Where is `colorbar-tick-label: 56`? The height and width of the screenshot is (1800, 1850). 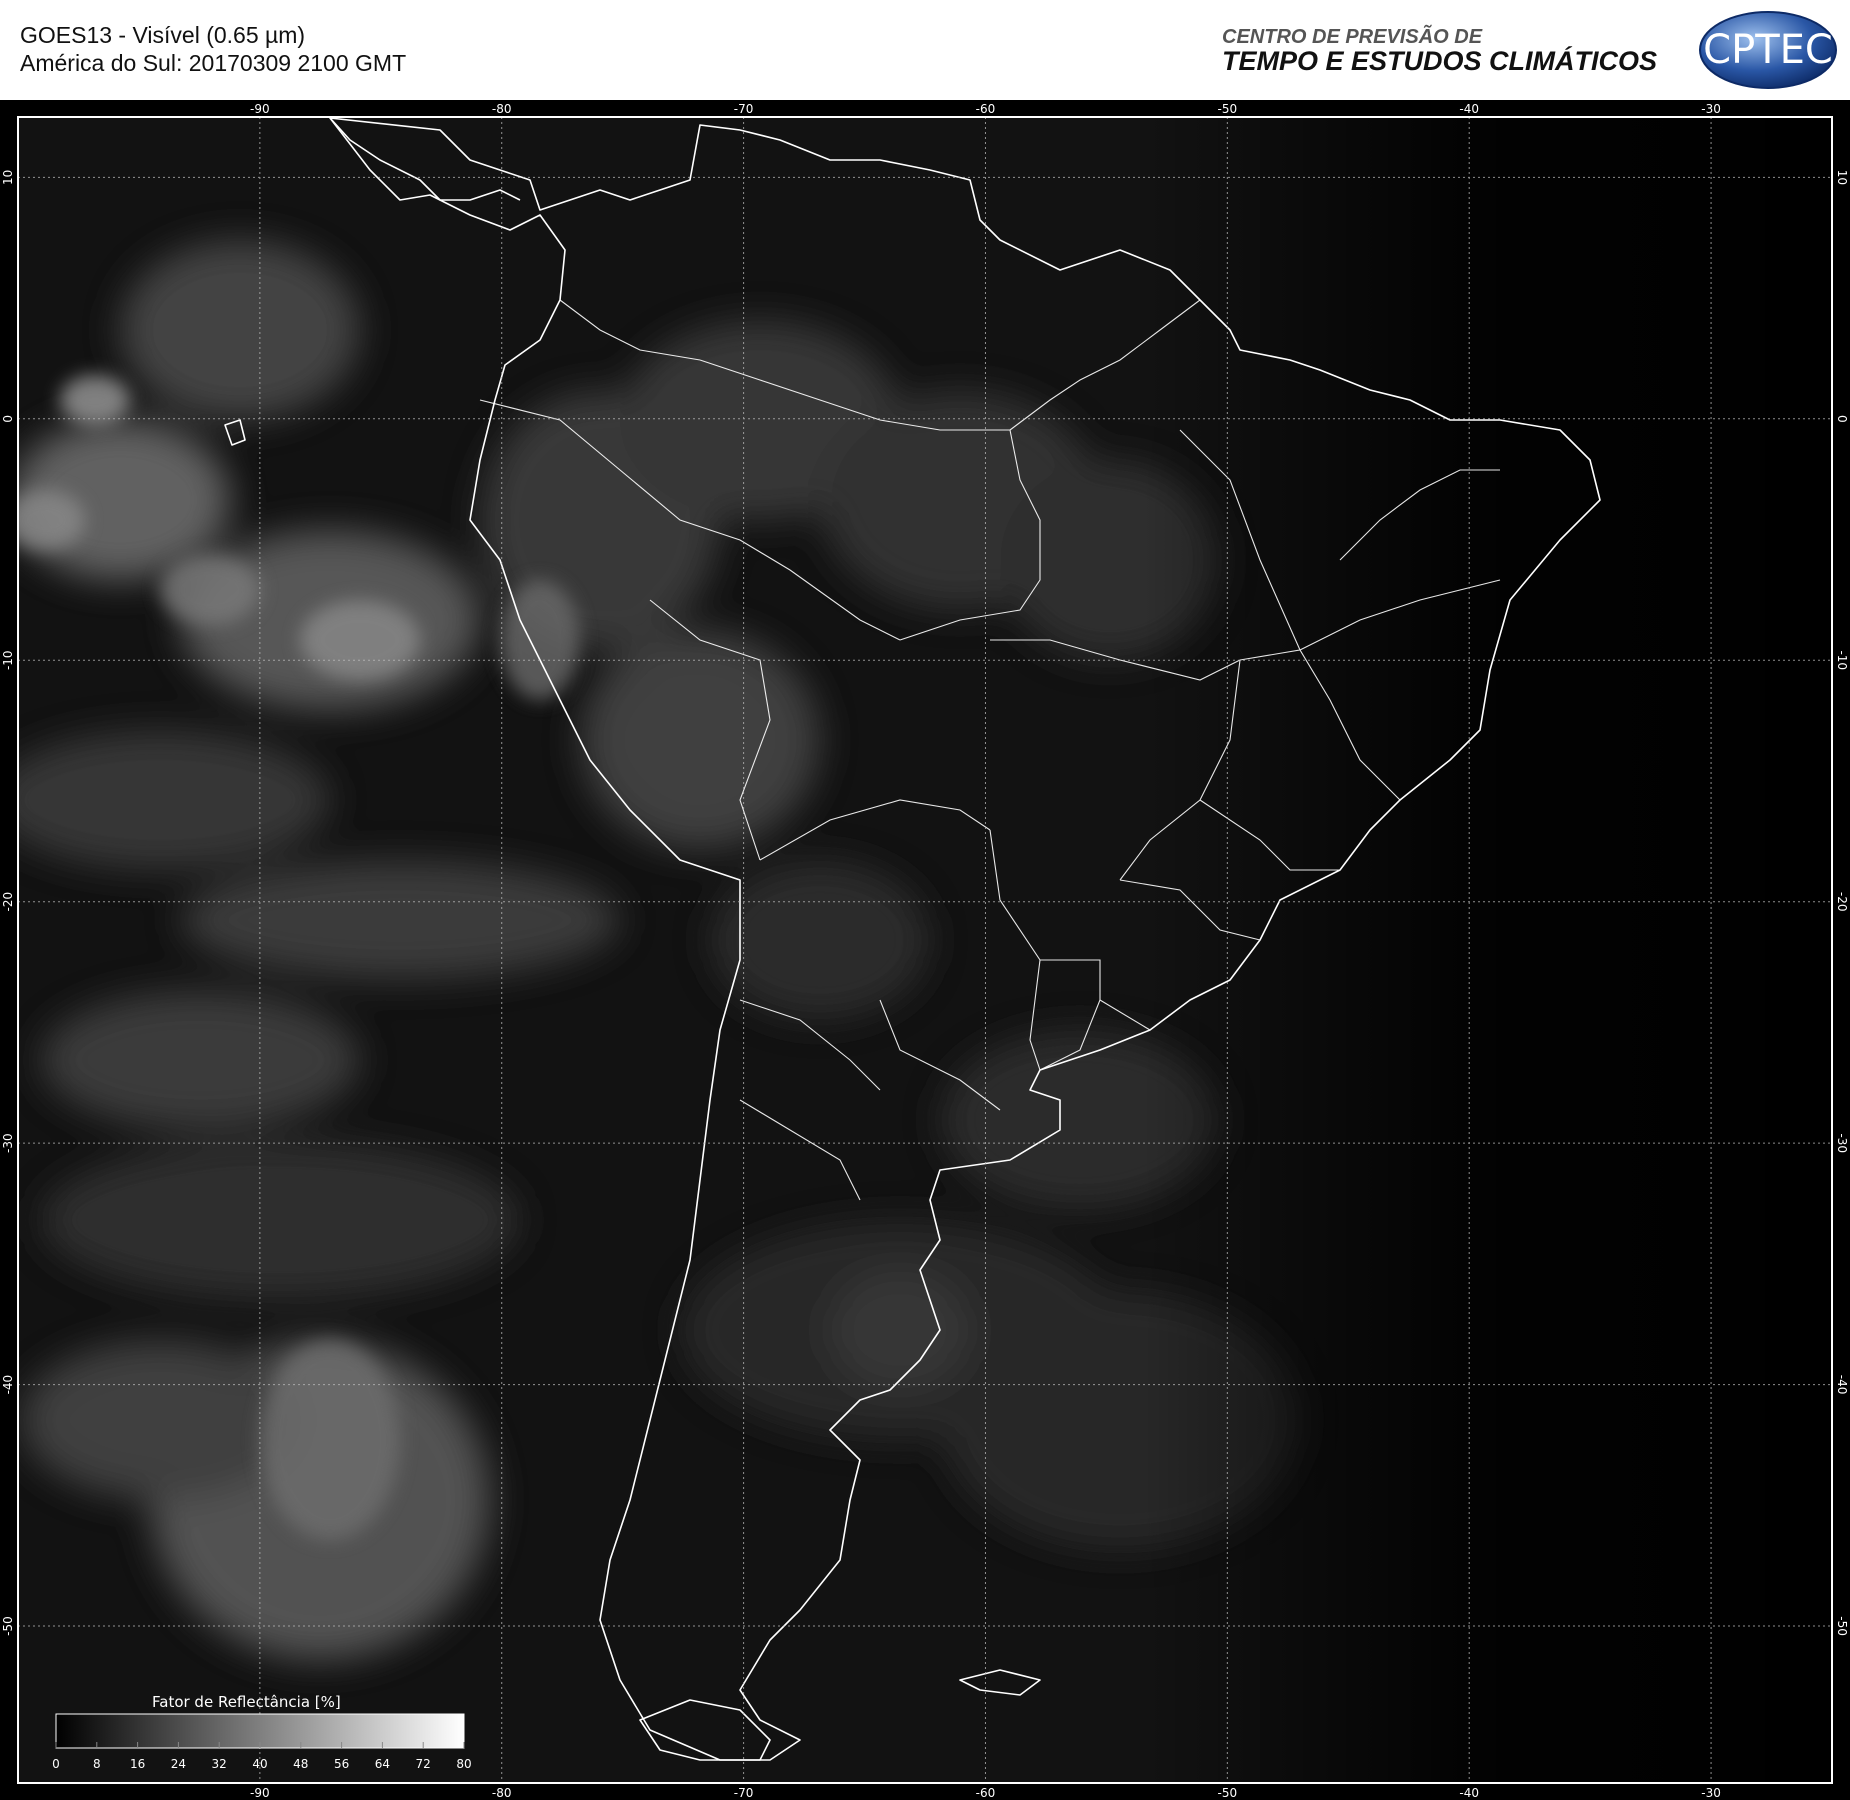
colorbar-tick-label: 56 is located at coordinates (341, 1764).